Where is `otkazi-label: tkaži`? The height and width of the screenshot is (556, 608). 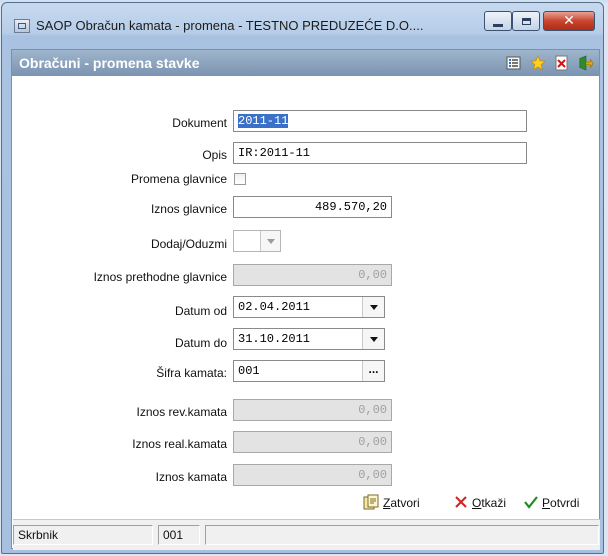 otkazi-label: tkaži is located at coordinates (494, 503).